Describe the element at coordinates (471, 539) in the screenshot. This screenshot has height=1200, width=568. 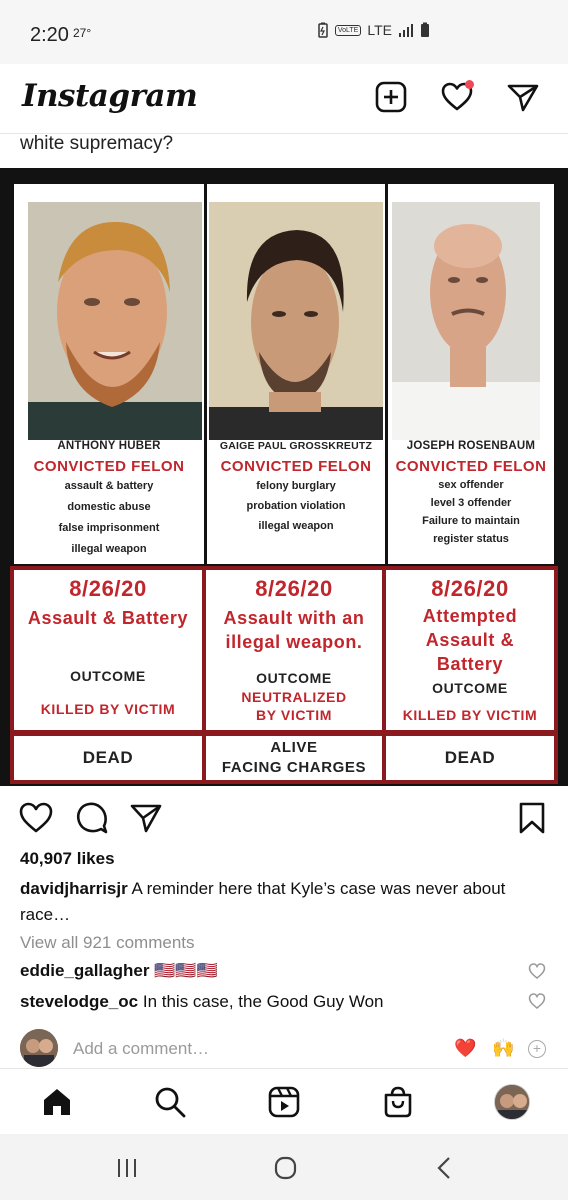
I see `crime-item: register status` at that location.